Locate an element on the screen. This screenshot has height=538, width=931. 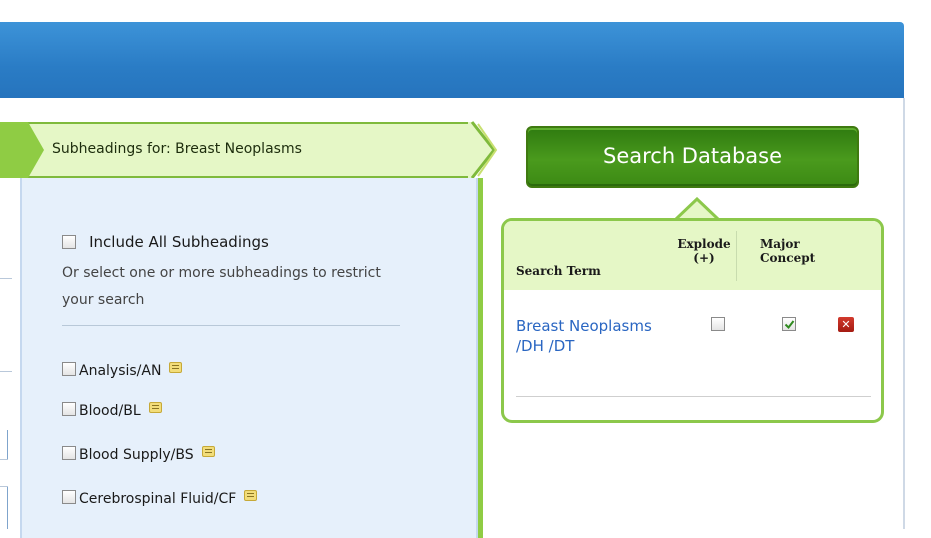
search-term-header: Search Term is located at coordinates (558, 271).